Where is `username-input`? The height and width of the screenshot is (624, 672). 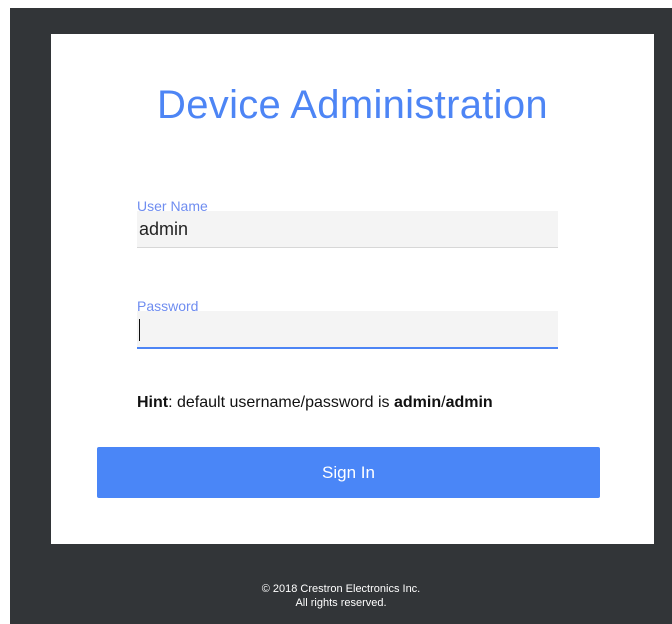
username-input is located at coordinates (347, 229).